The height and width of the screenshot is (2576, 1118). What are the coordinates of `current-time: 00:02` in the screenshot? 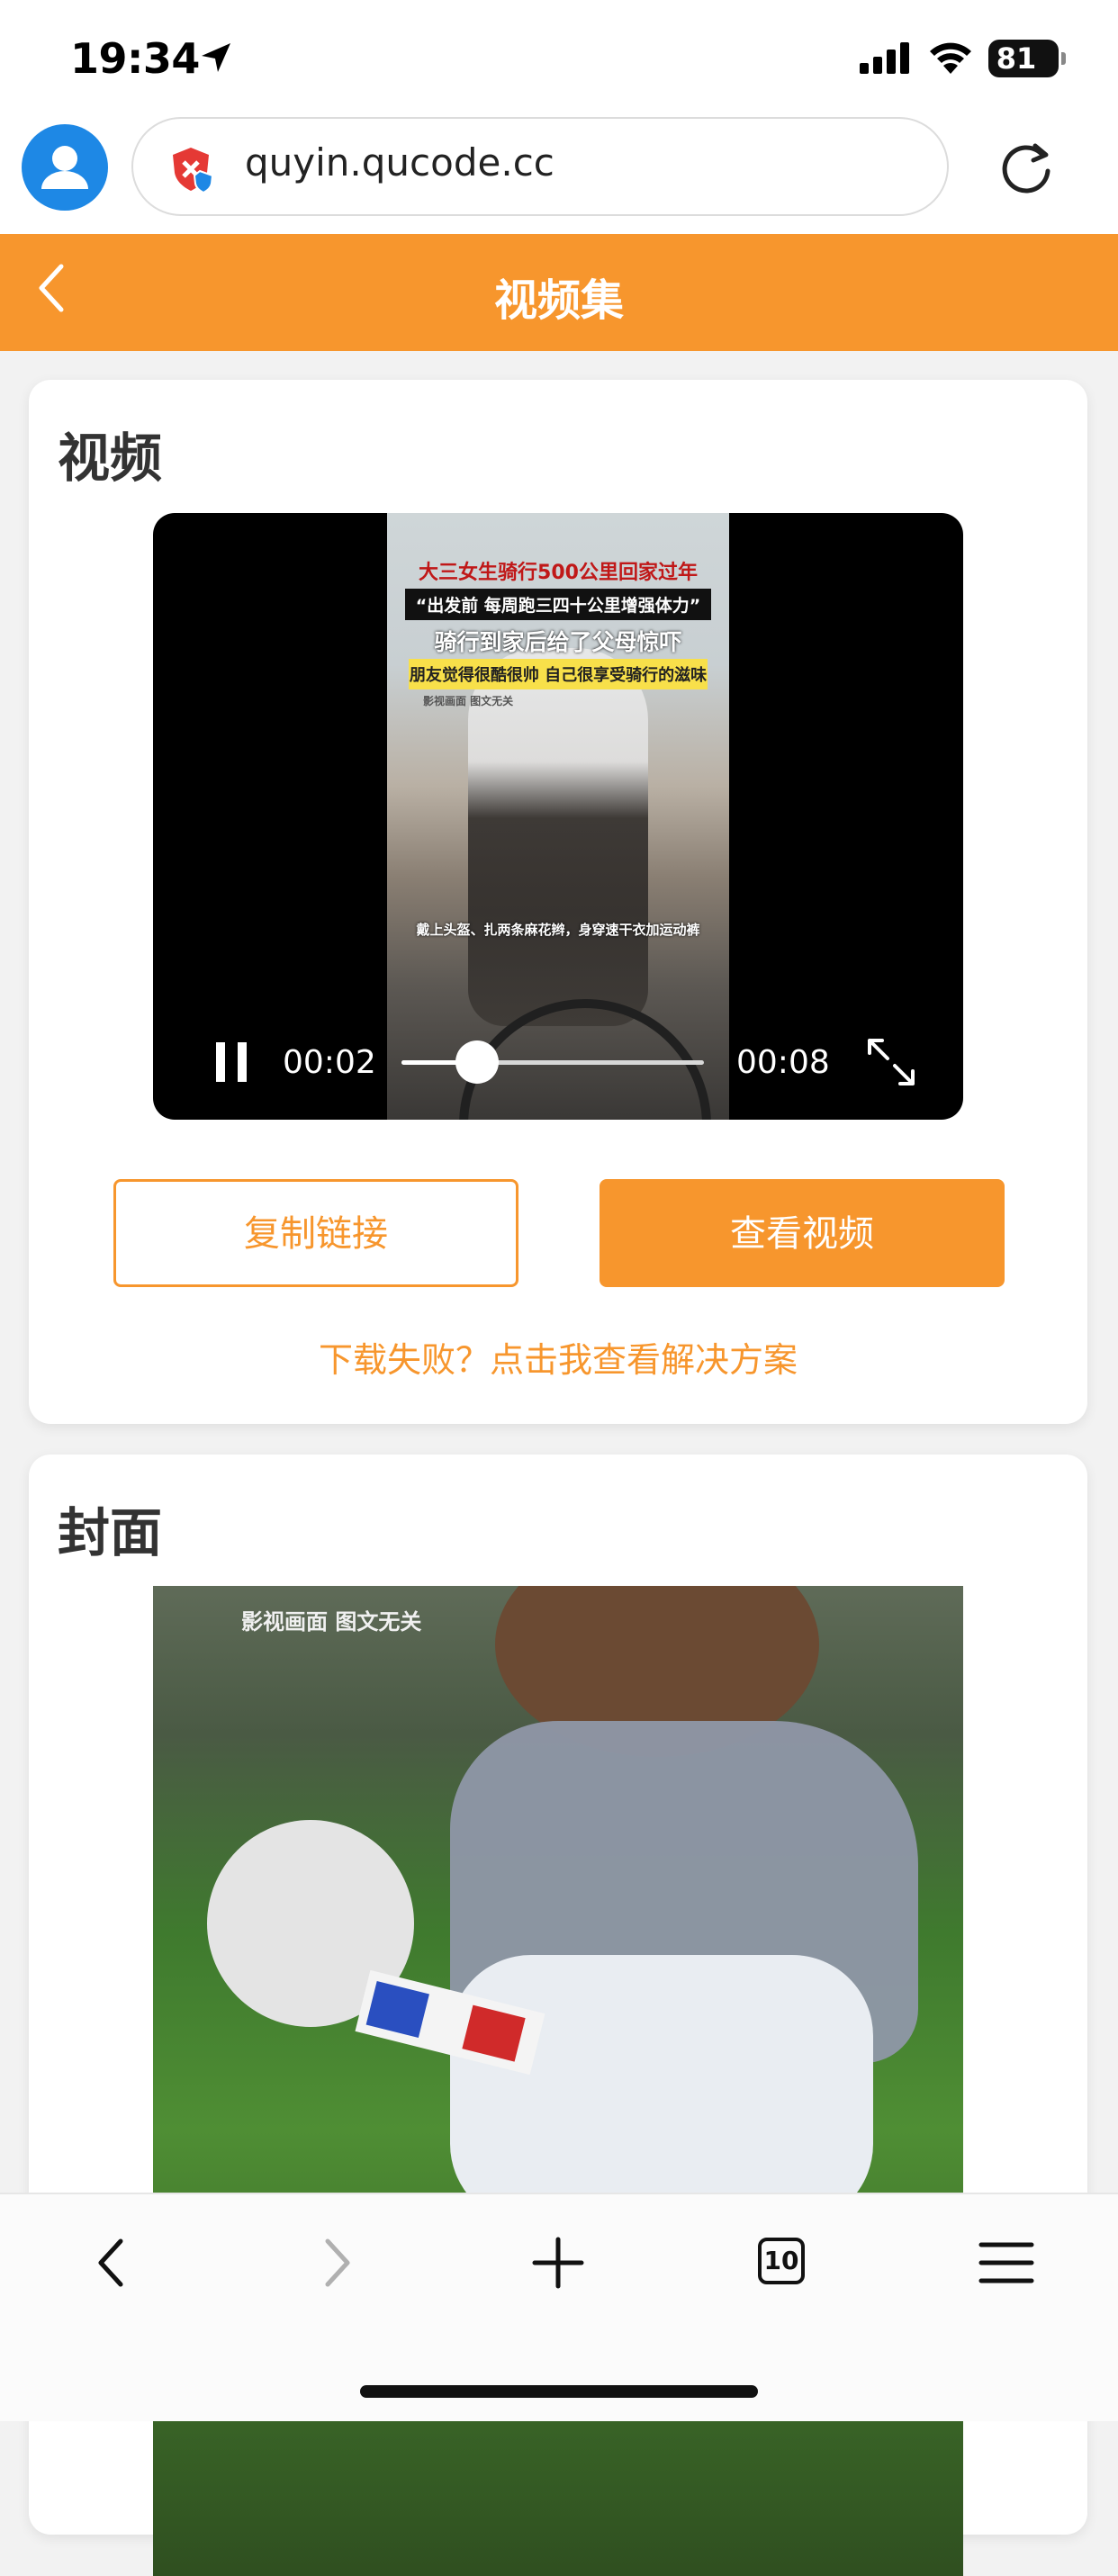 It's located at (330, 1062).